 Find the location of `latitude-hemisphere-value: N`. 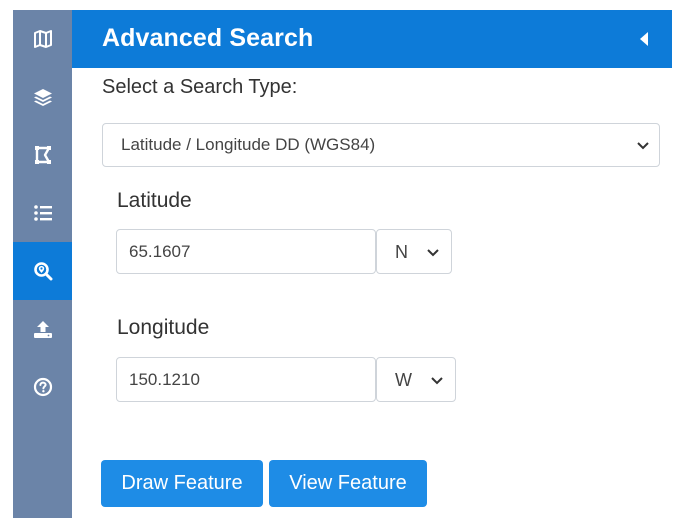

latitude-hemisphere-value: N is located at coordinates (401, 252).